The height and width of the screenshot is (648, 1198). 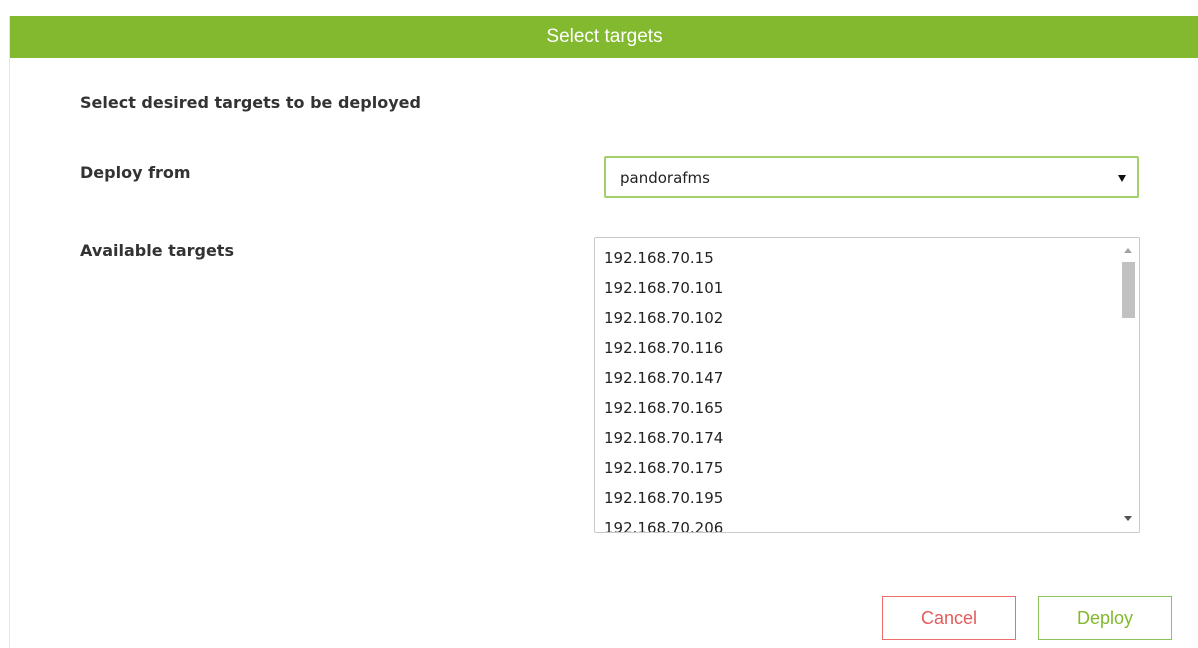 What do you see at coordinates (604, 37) in the screenshot?
I see `dialog-title: Select targets` at bounding box center [604, 37].